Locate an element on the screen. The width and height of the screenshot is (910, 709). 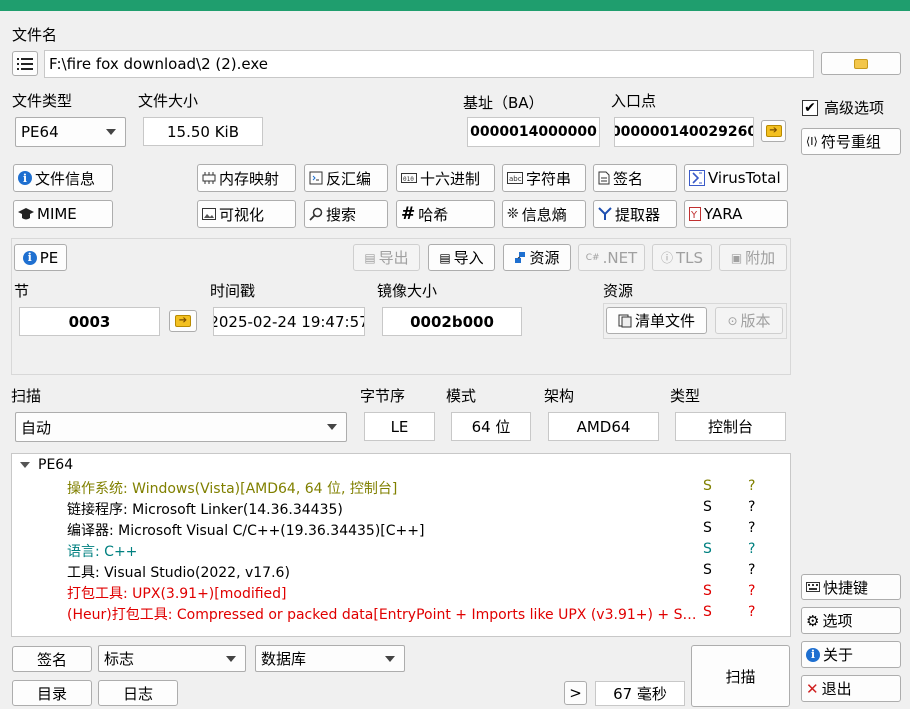
file-path-input: F:\fire fox download\2 (2).exe is located at coordinates (429, 64).